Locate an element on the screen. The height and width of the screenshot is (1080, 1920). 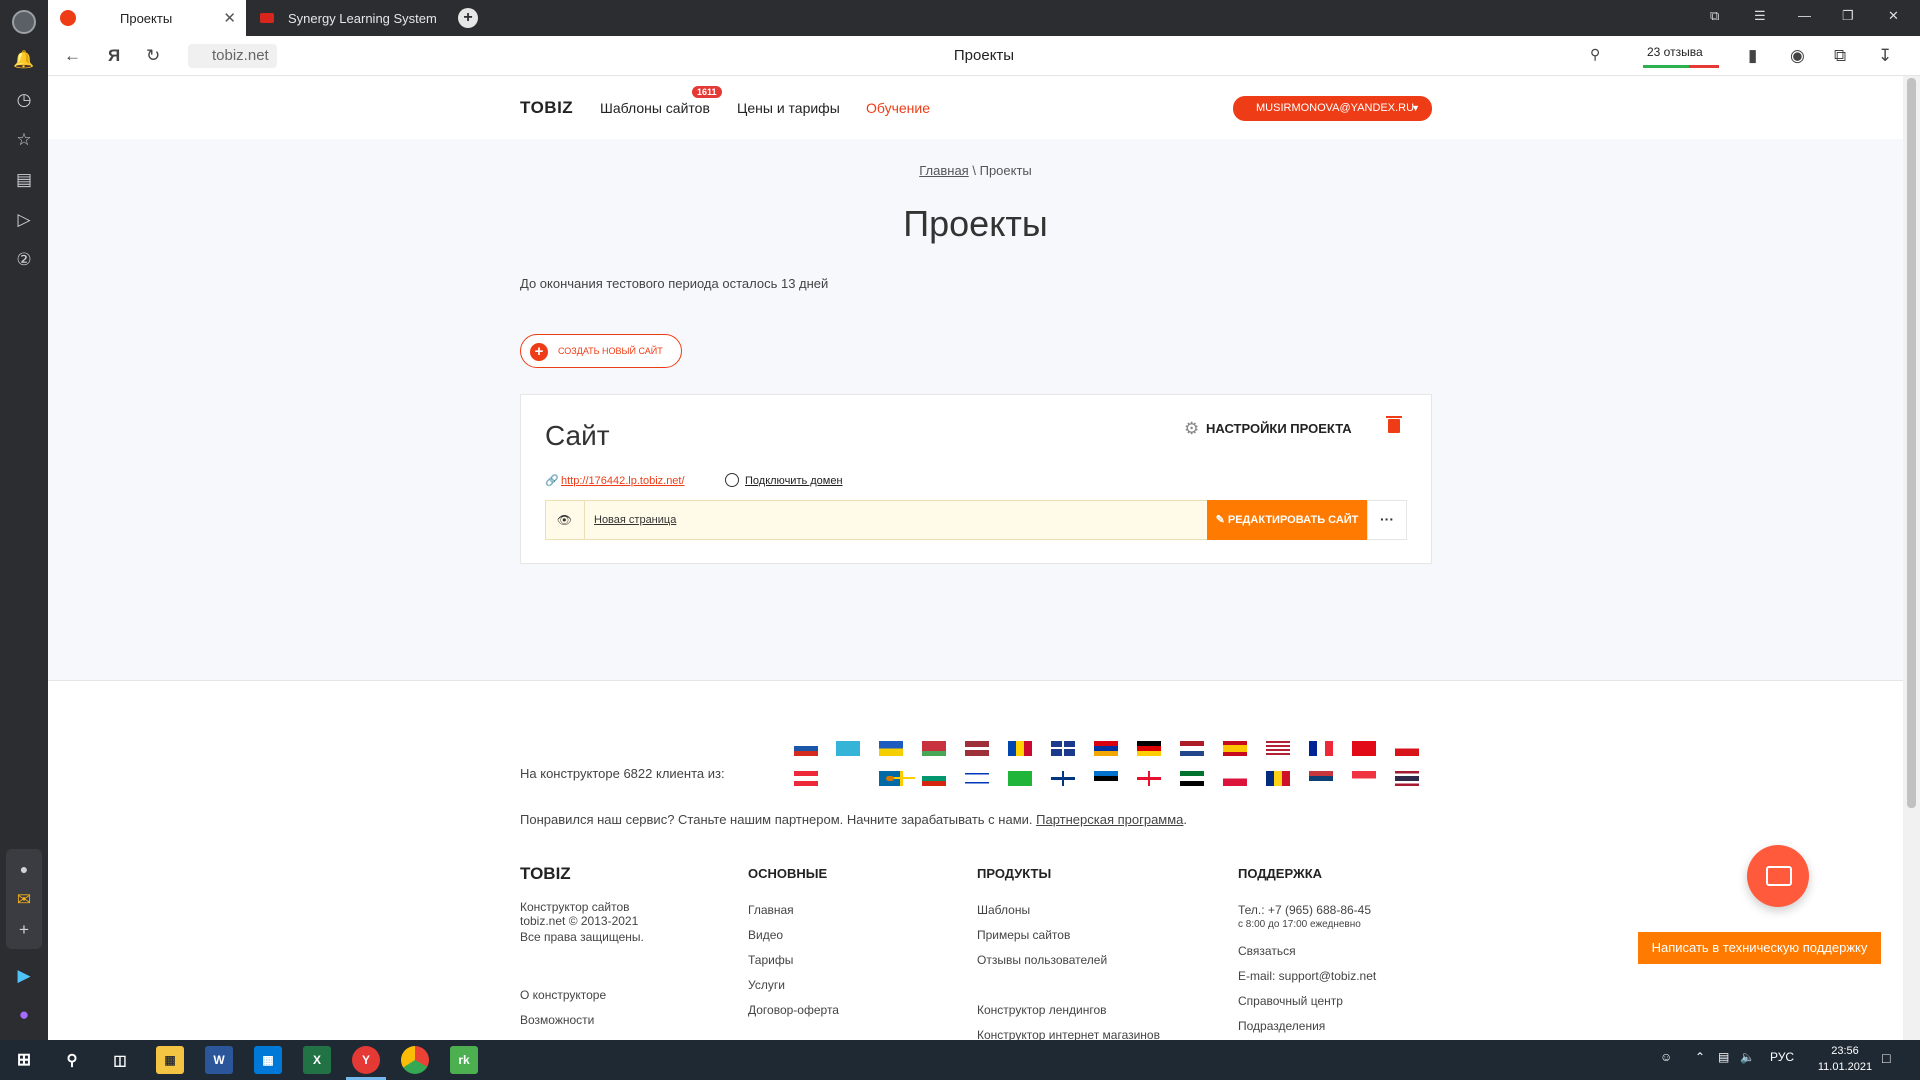
profile-avatar is located at coordinates (24, 22).